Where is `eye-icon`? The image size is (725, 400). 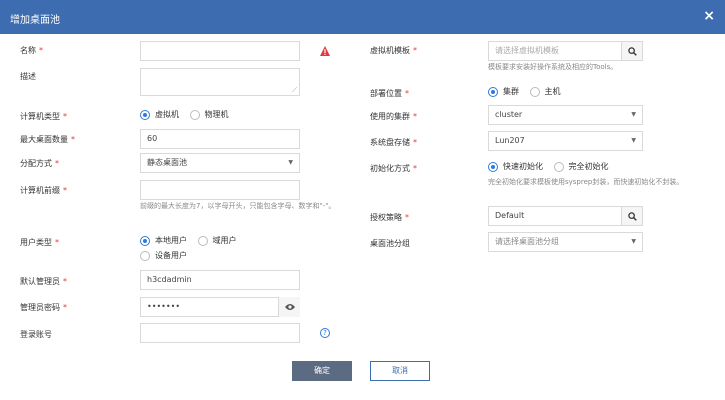
eye-icon is located at coordinates (289, 307).